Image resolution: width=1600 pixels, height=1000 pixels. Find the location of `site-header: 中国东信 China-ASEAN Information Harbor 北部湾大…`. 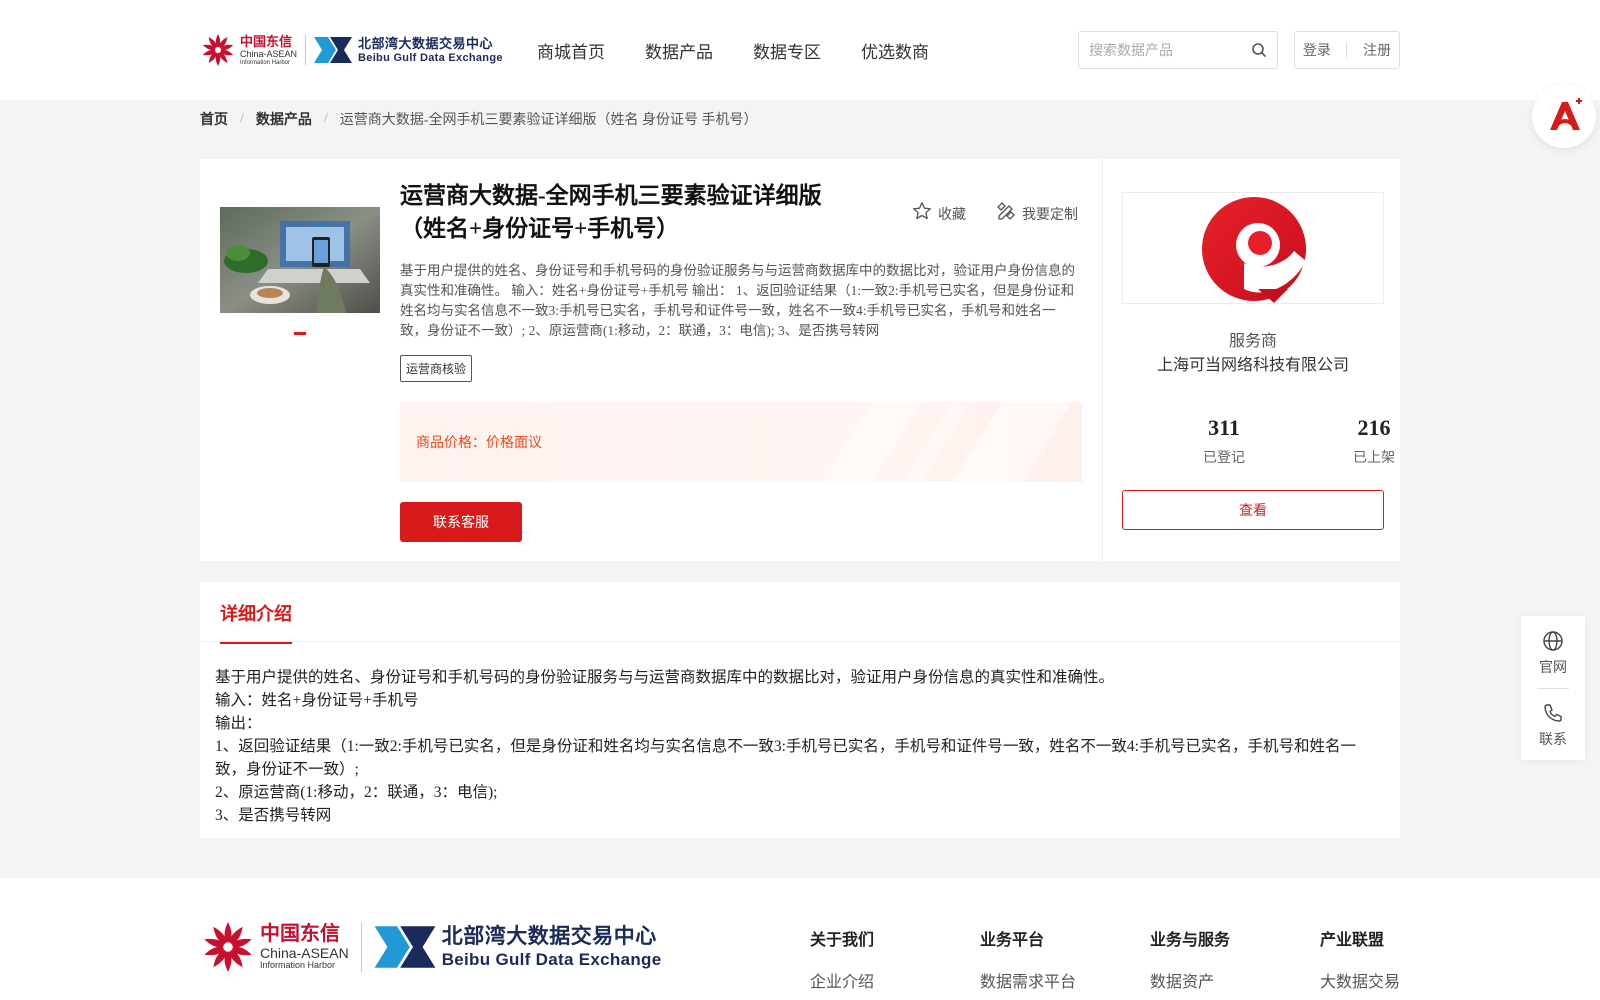

site-header: 中国东信 China-ASEAN Information Harbor 北部湾大… is located at coordinates (800, 50).